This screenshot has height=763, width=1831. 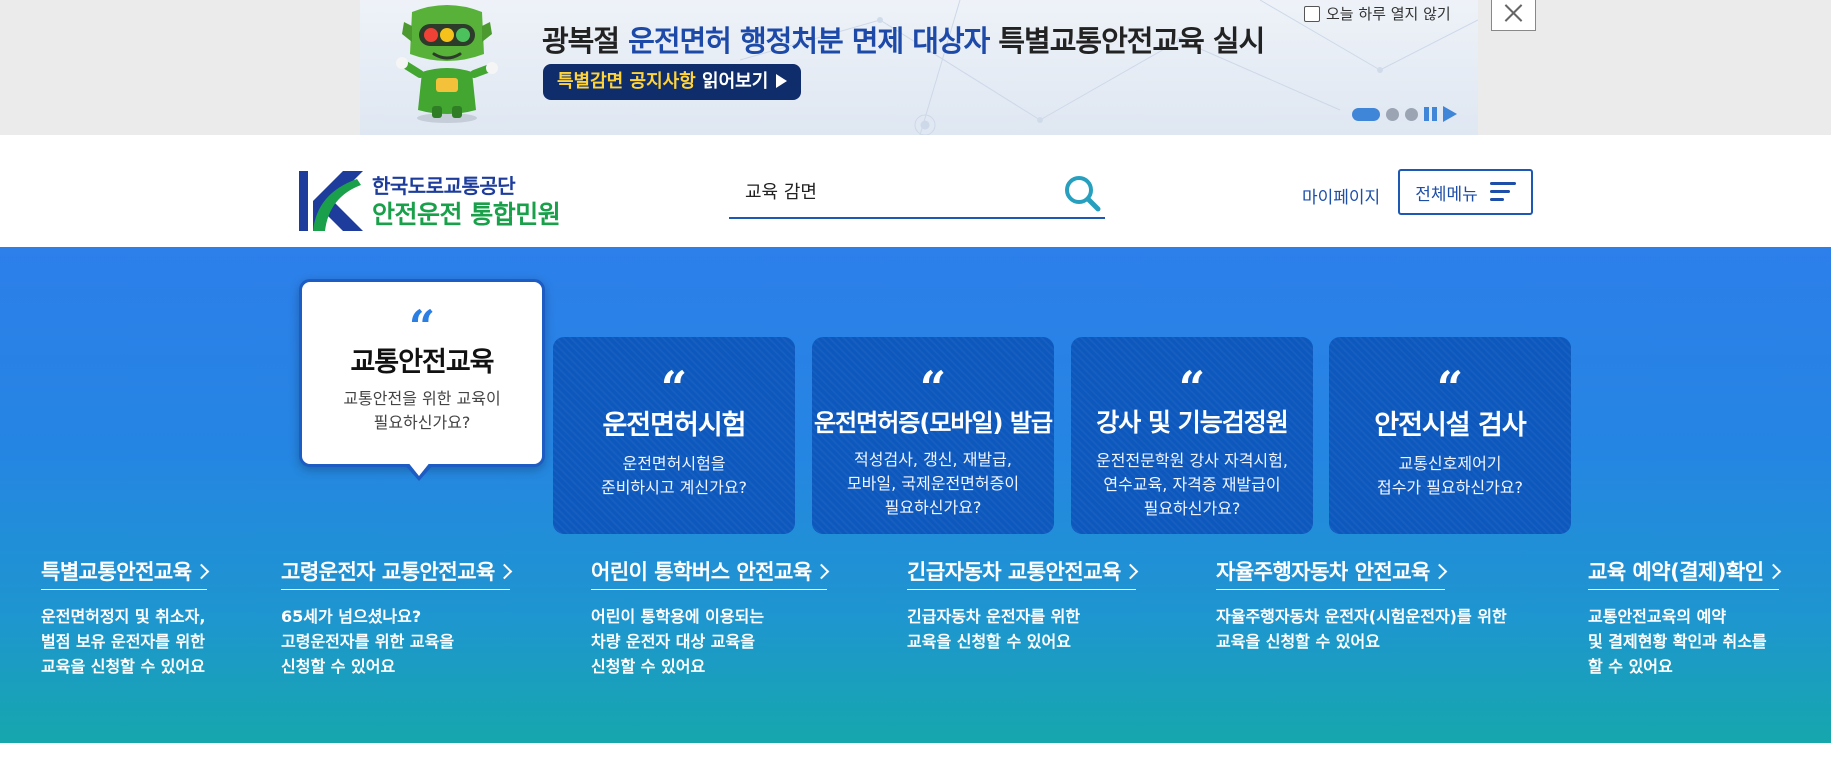 I want to click on koroad-logo-icon, so click(x=331, y=201).